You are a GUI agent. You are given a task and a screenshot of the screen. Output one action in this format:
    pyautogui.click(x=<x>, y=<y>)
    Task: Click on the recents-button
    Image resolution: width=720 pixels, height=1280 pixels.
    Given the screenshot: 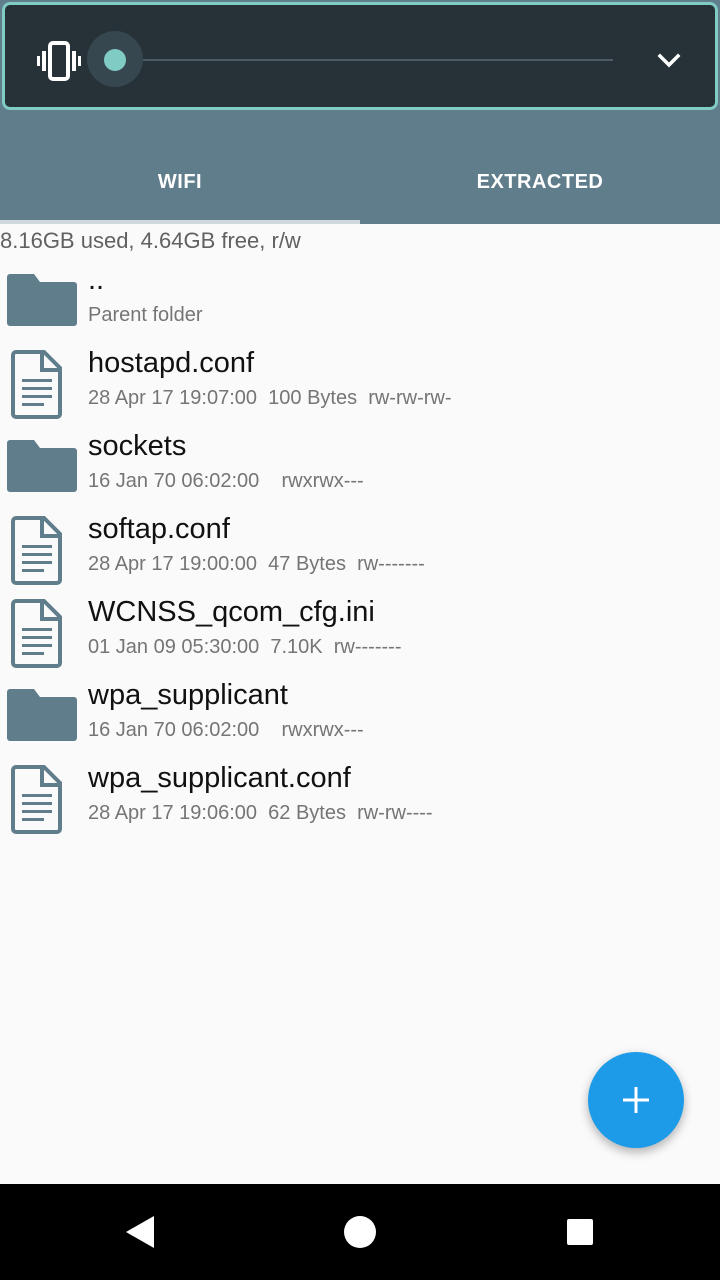 What is the action you would take?
    pyautogui.click(x=580, y=1232)
    